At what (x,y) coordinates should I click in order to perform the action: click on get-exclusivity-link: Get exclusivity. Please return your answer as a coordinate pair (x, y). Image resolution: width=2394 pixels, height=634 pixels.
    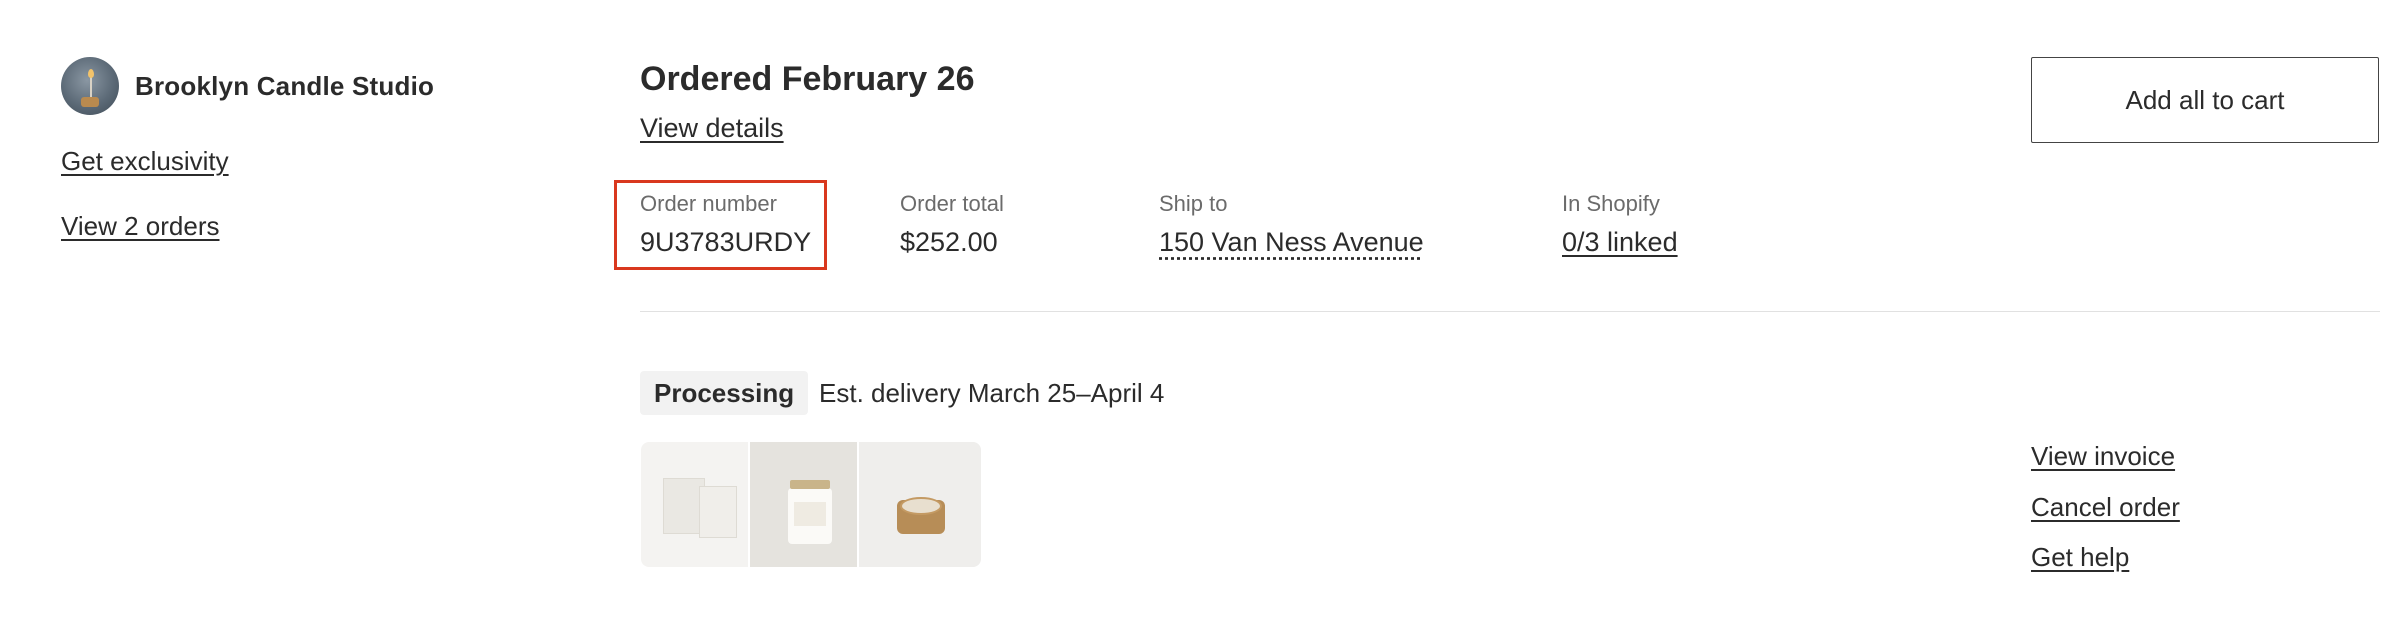
    Looking at the image, I should click on (145, 161).